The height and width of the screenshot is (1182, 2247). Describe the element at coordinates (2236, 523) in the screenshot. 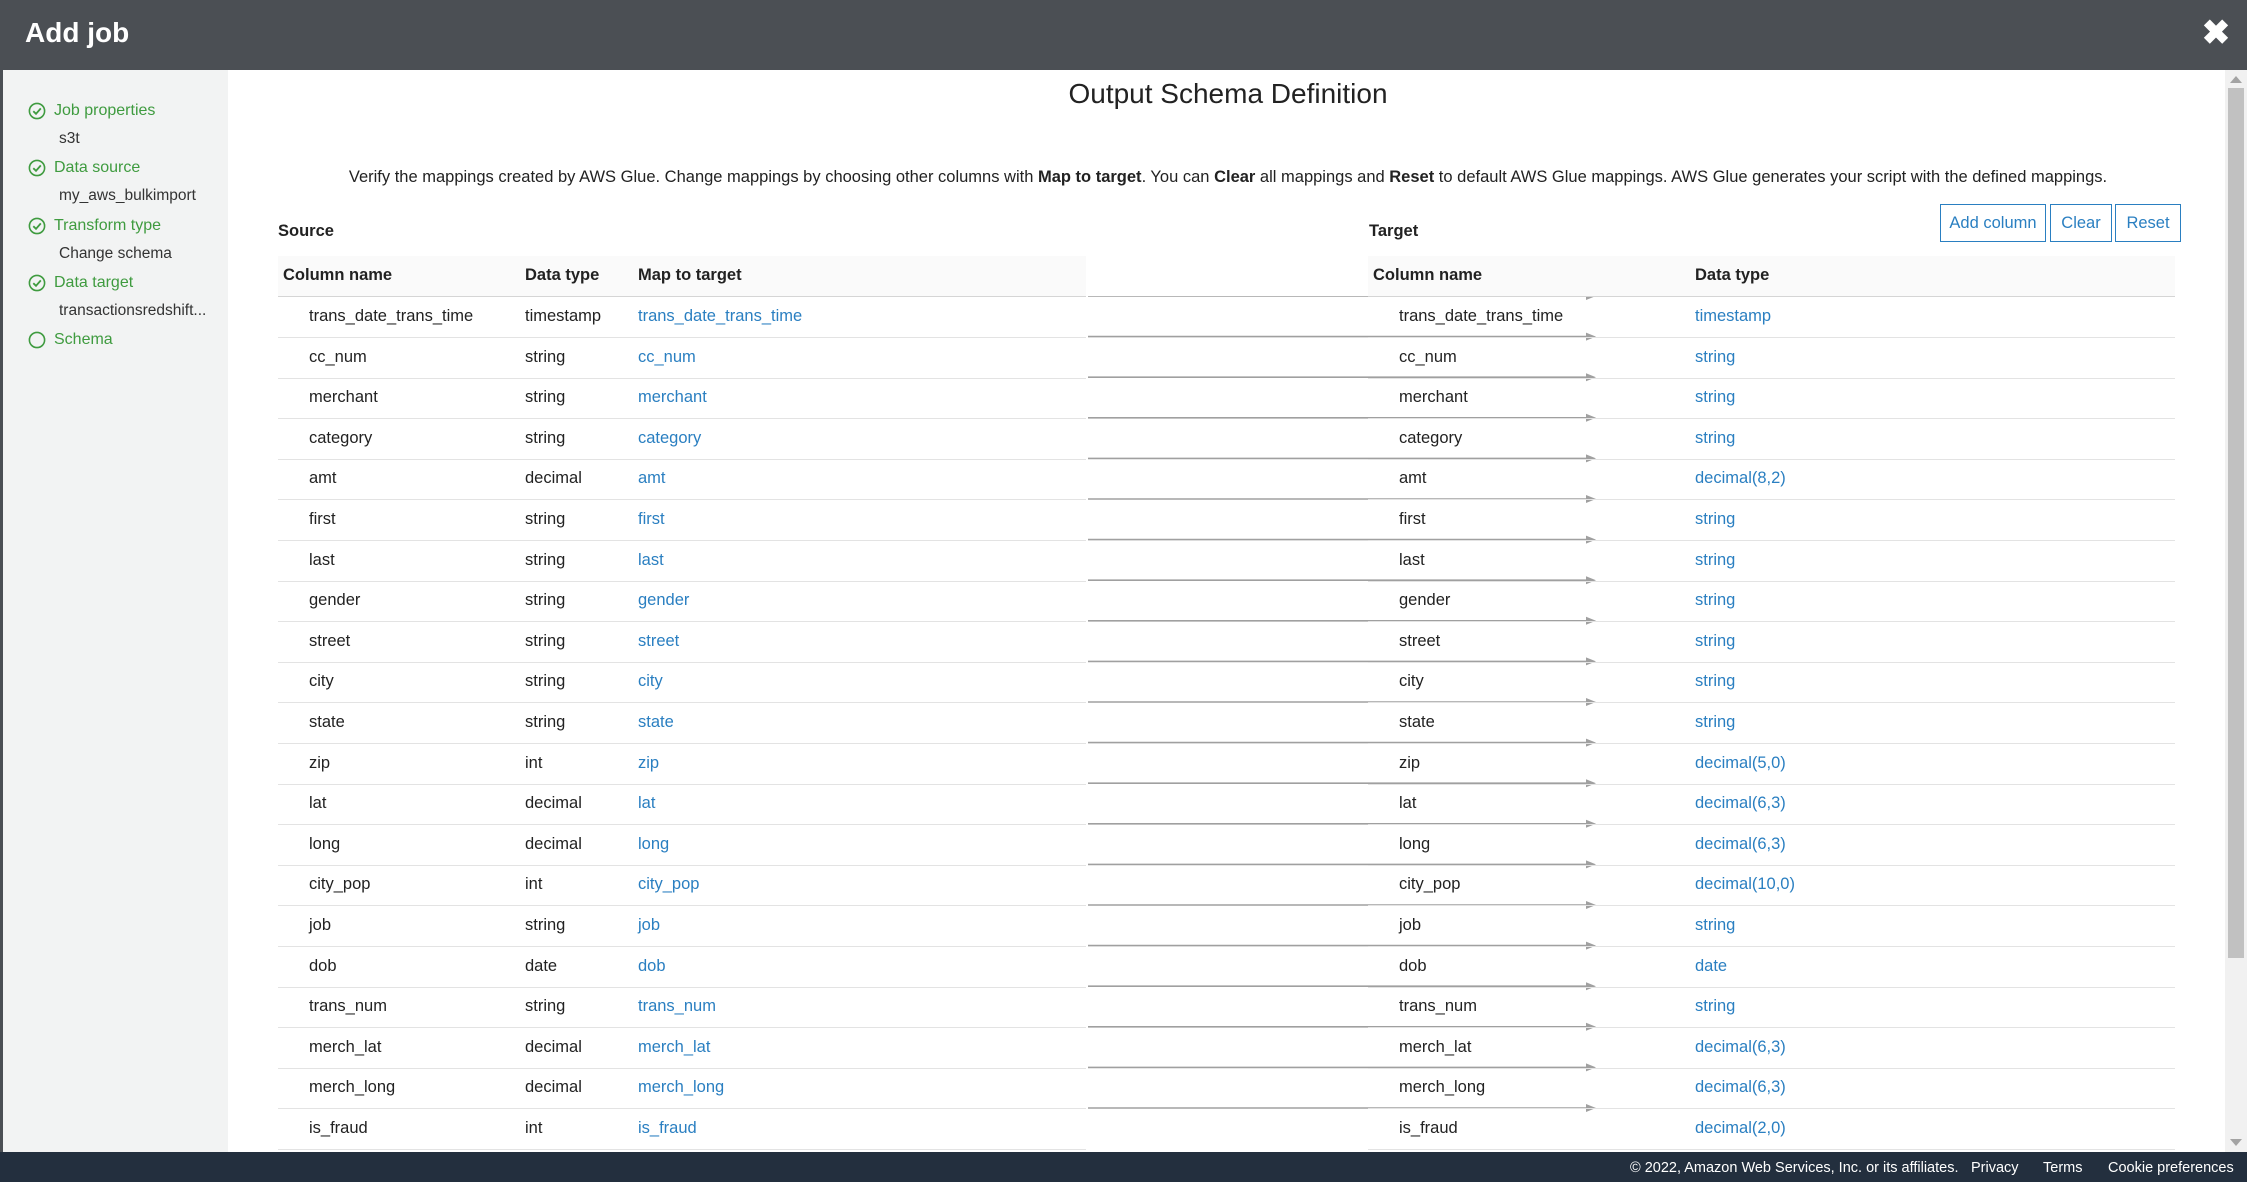

I see `scrollbar-thumb` at that location.